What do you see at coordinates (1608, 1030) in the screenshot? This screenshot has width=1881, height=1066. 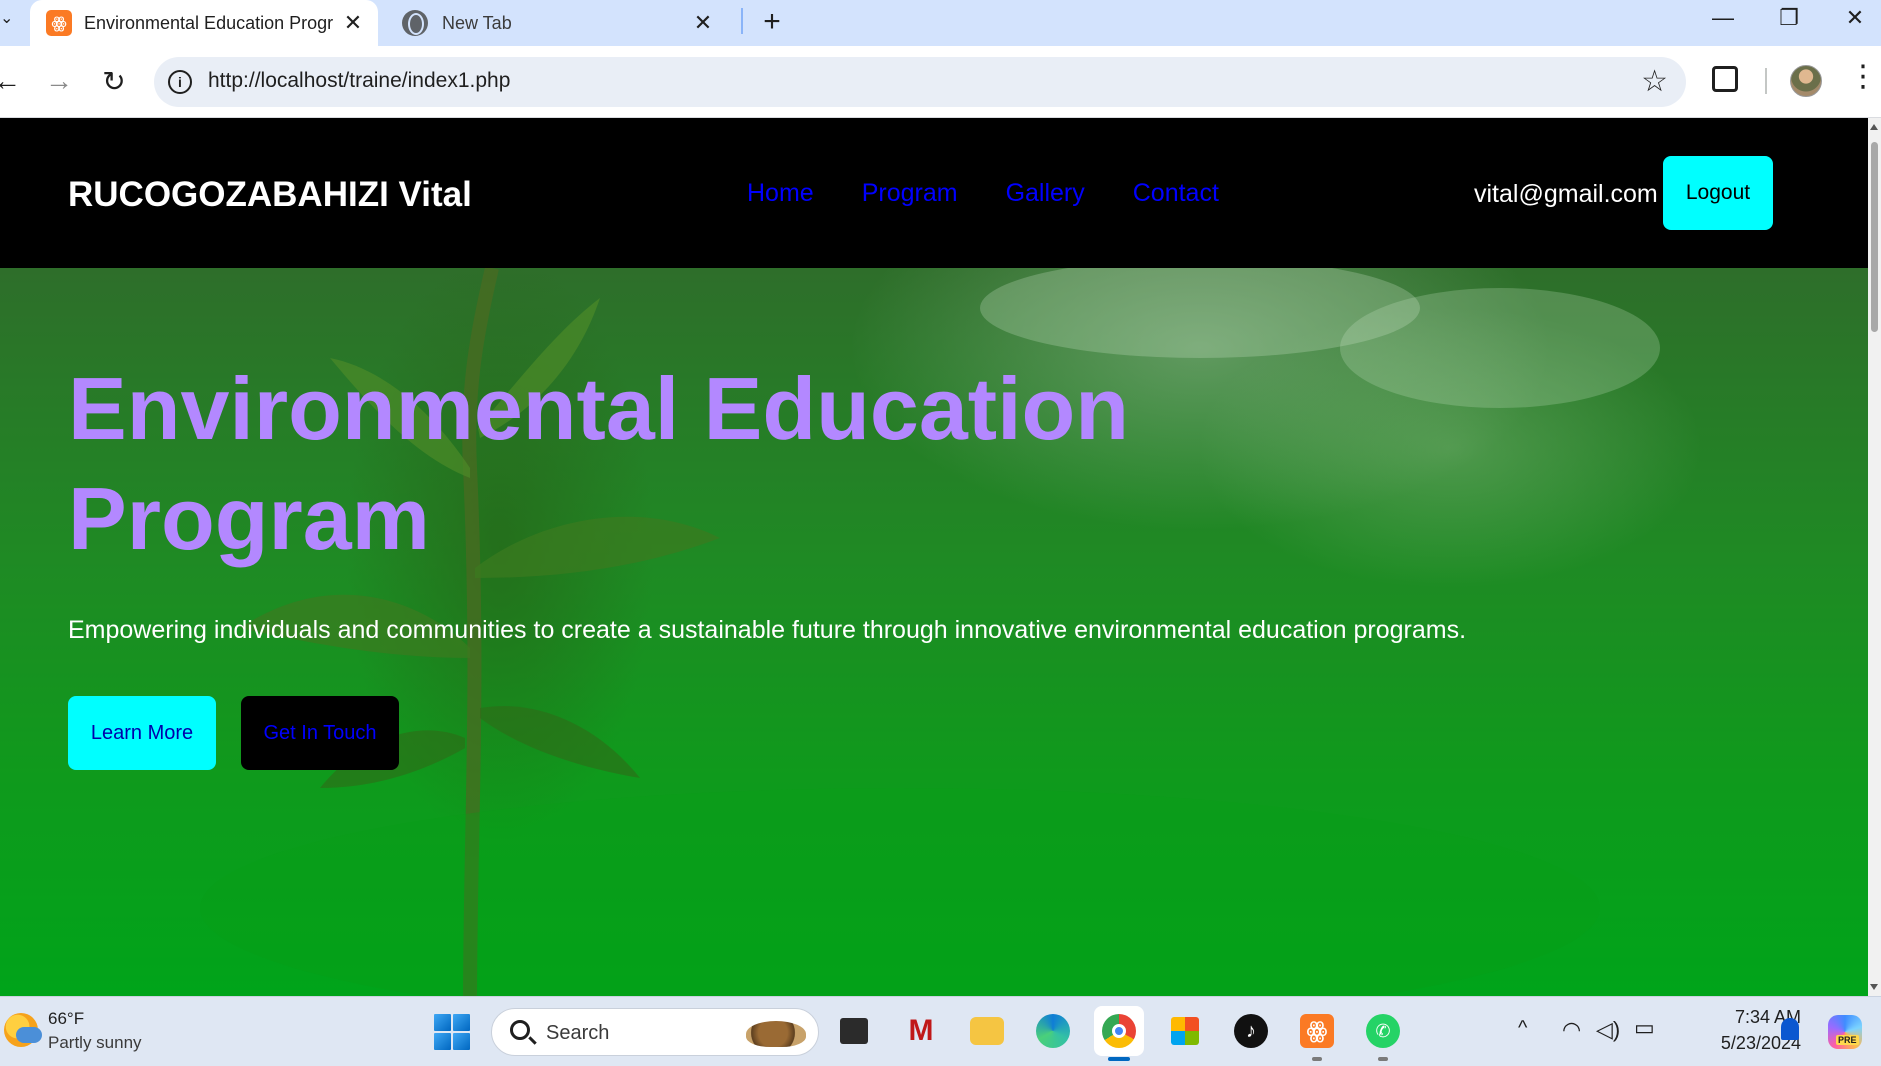 I see `volume-icon: ◁)` at bounding box center [1608, 1030].